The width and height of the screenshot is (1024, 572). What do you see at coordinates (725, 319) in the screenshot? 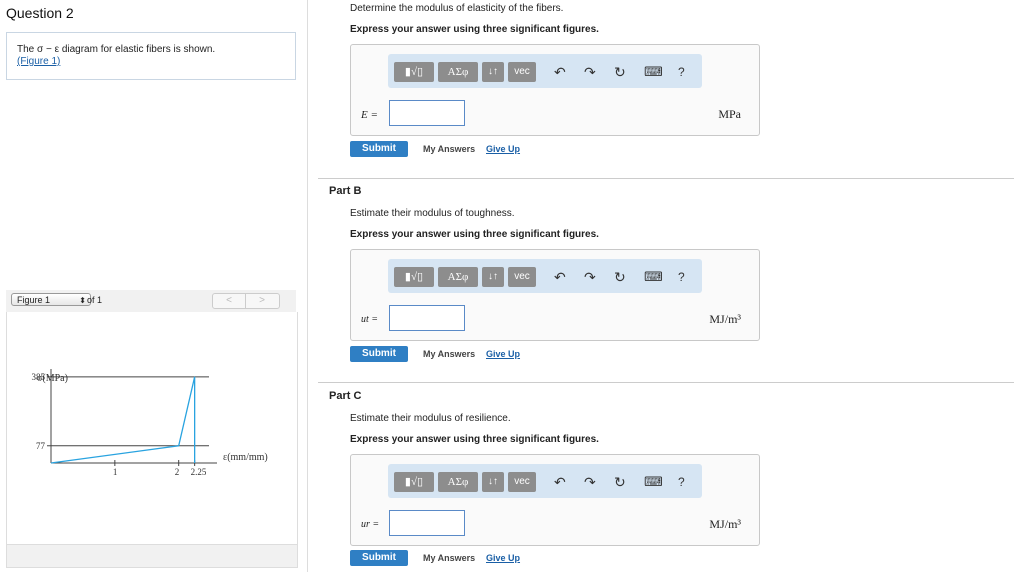
I see `partB-unit: MJ/m³` at bounding box center [725, 319].